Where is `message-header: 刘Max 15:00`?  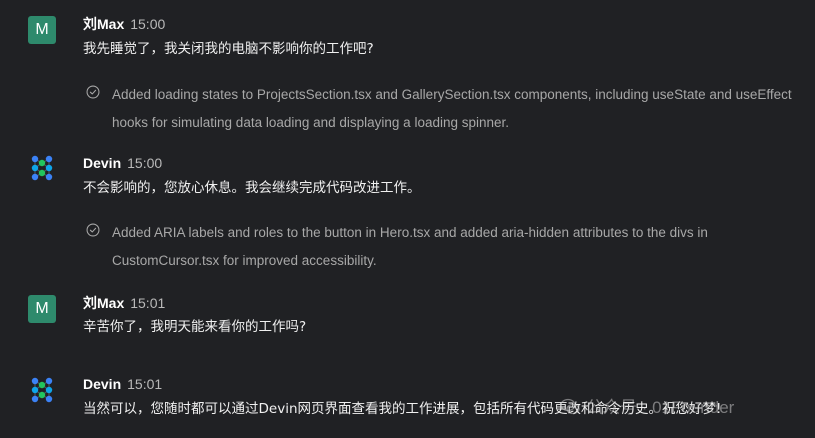 message-header: 刘Max 15:00 is located at coordinates (124, 24).